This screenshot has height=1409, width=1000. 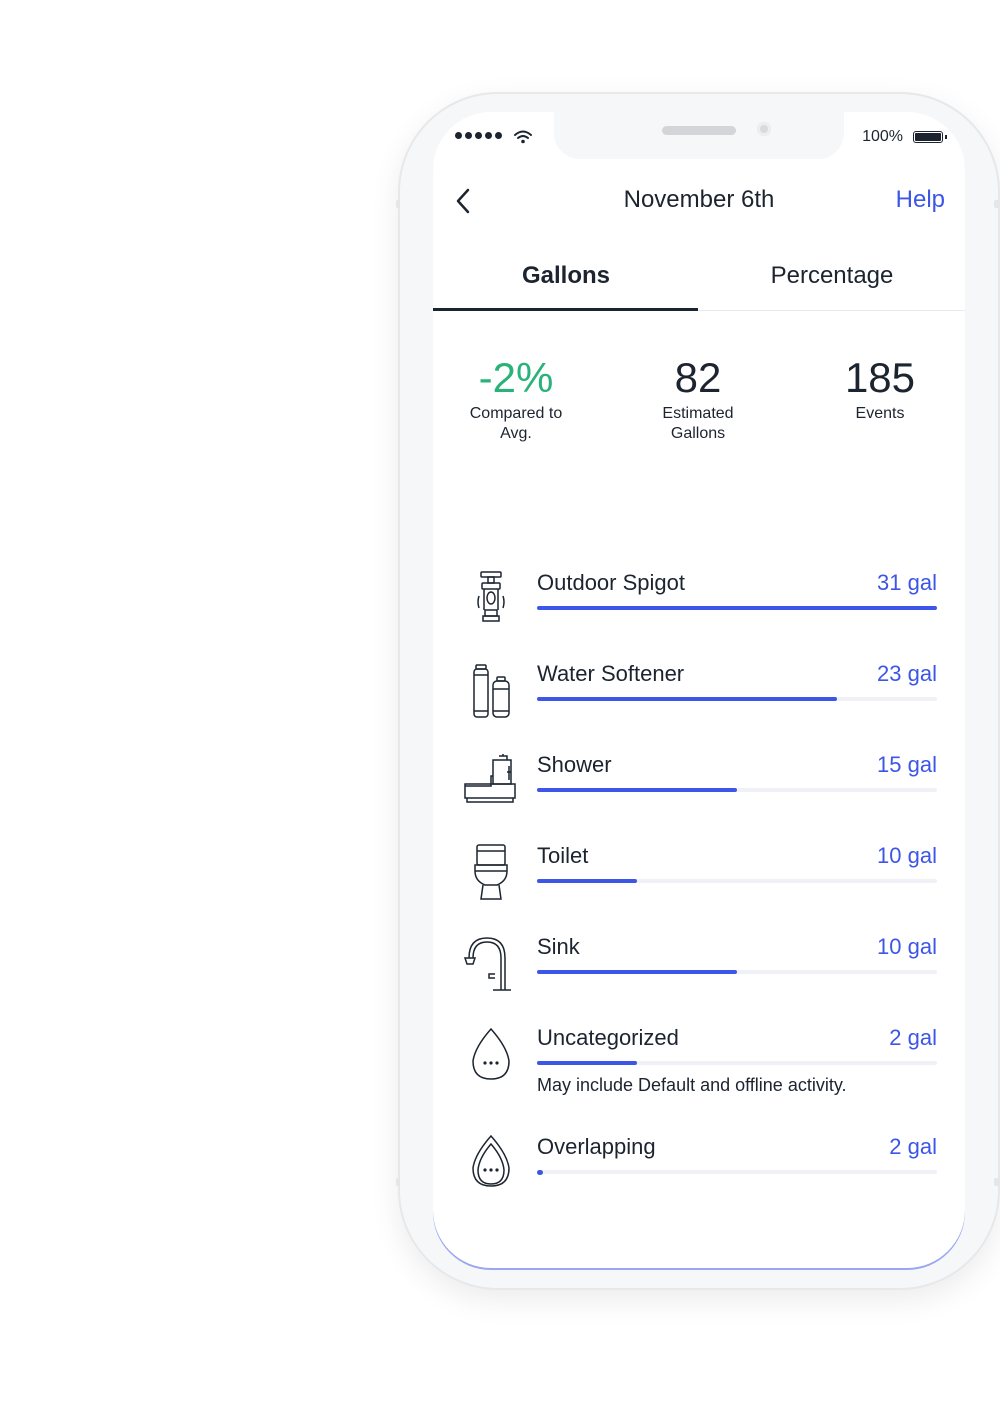 What do you see at coordinates (516, 423) in the screenshot?
I see `stat-label: Compared to Avg.` at bounding box center [516, 423].